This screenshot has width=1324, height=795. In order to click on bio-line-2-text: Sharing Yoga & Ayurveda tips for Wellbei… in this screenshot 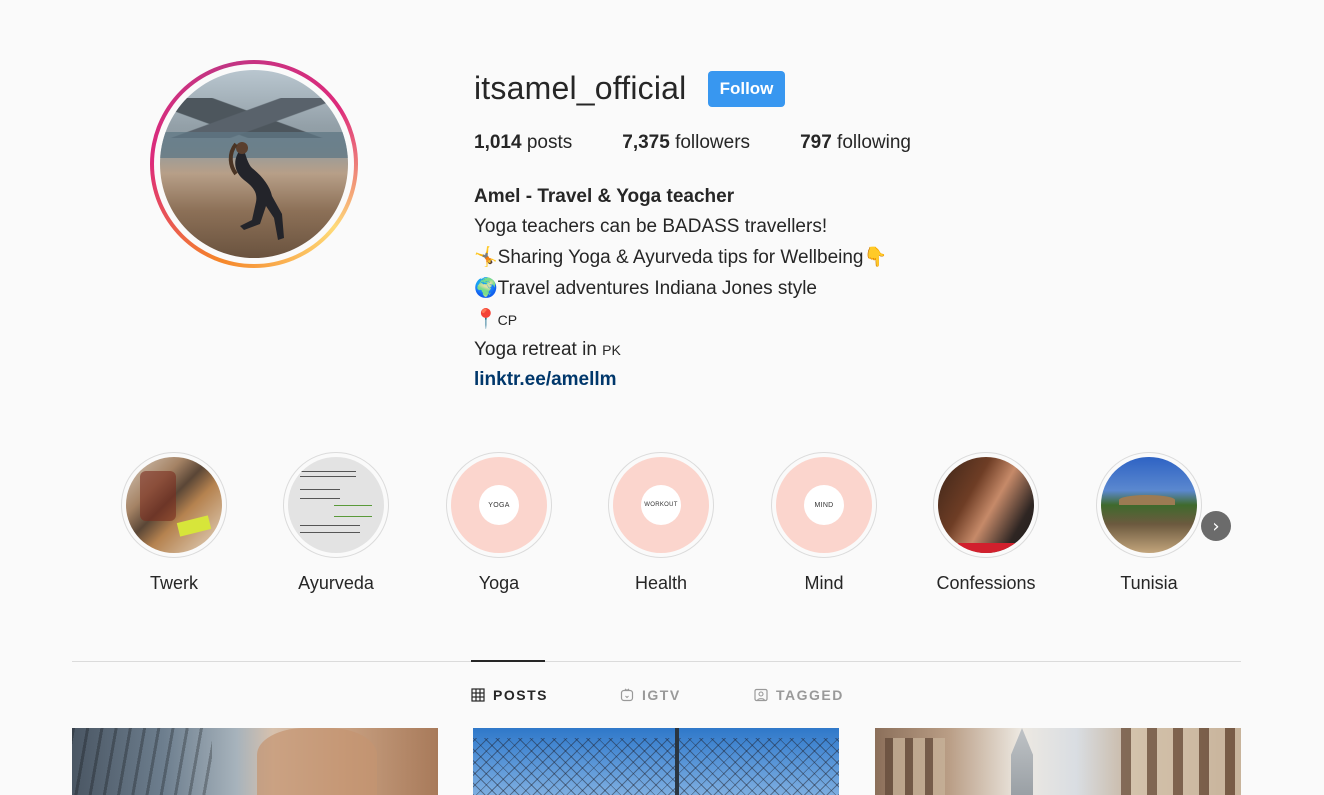, I will do `click(680, 257)`.